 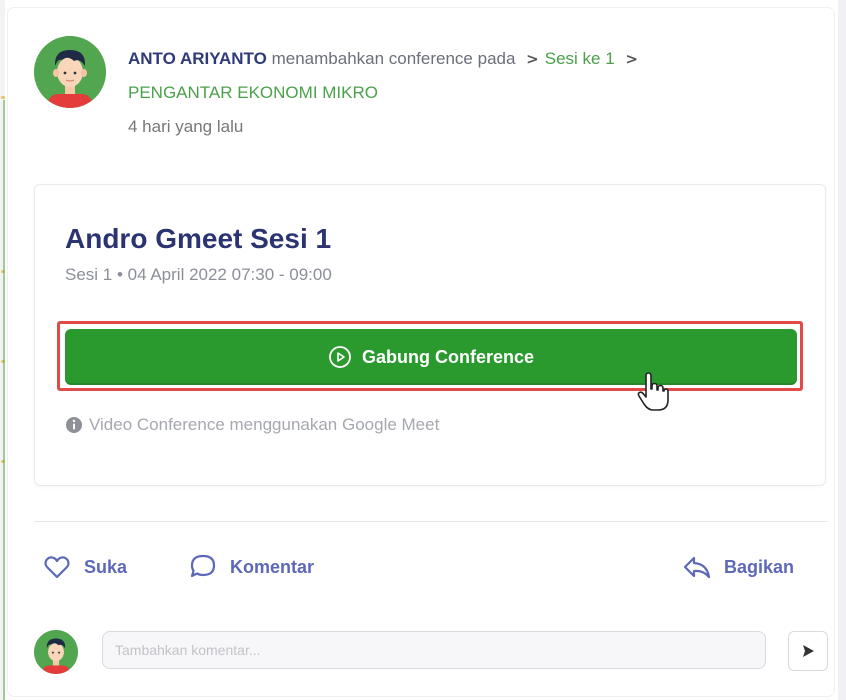 What do you see at coordinates (3, 97) in the screenshot?
I see `edge-marker` at bounding box center [3, 97].